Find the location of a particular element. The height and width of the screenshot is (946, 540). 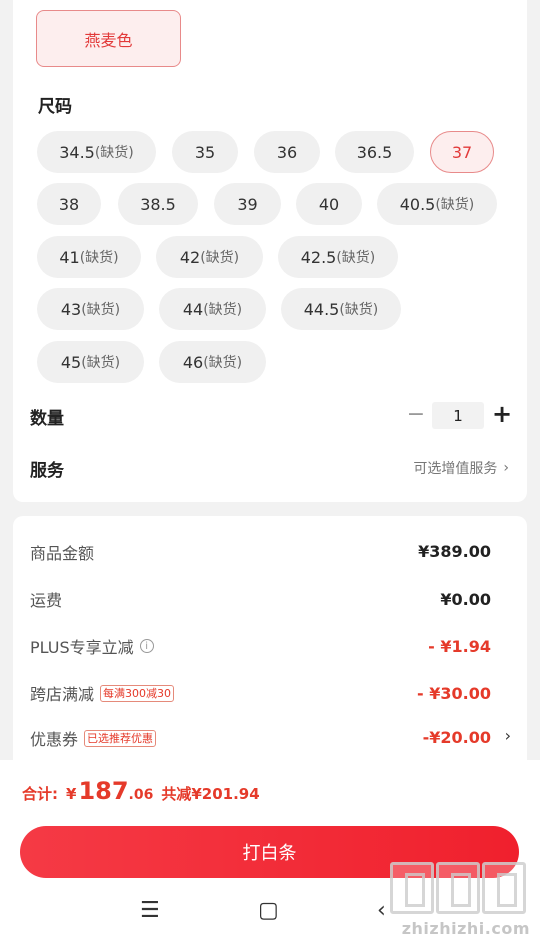

quantity-minus-button: − is located at coordinates (416, 414).